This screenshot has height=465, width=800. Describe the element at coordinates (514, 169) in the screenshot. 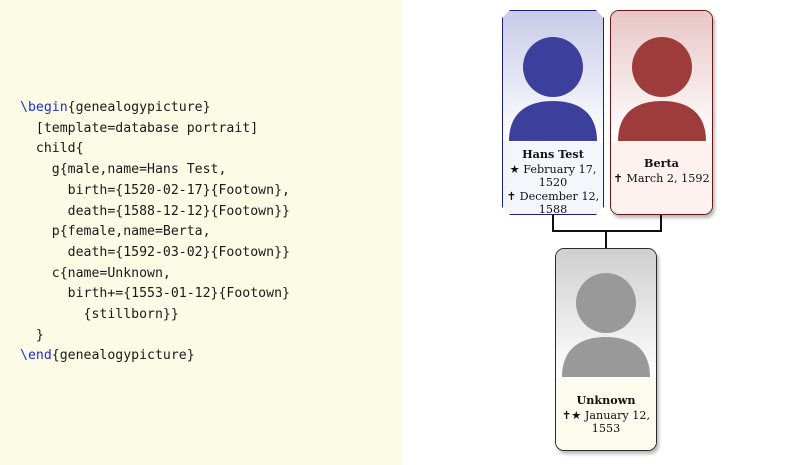

I see `birth-star-icon: ★` at that location.